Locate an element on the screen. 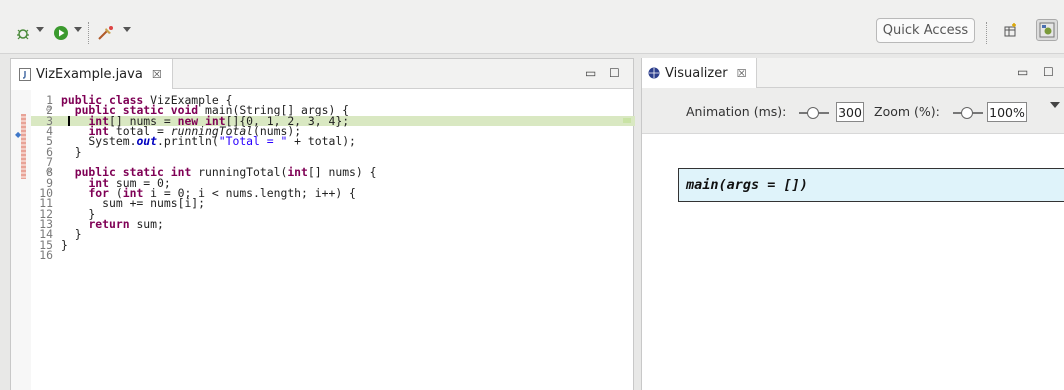  code-line: 13 return sum; is located at coordinates (333, 224).